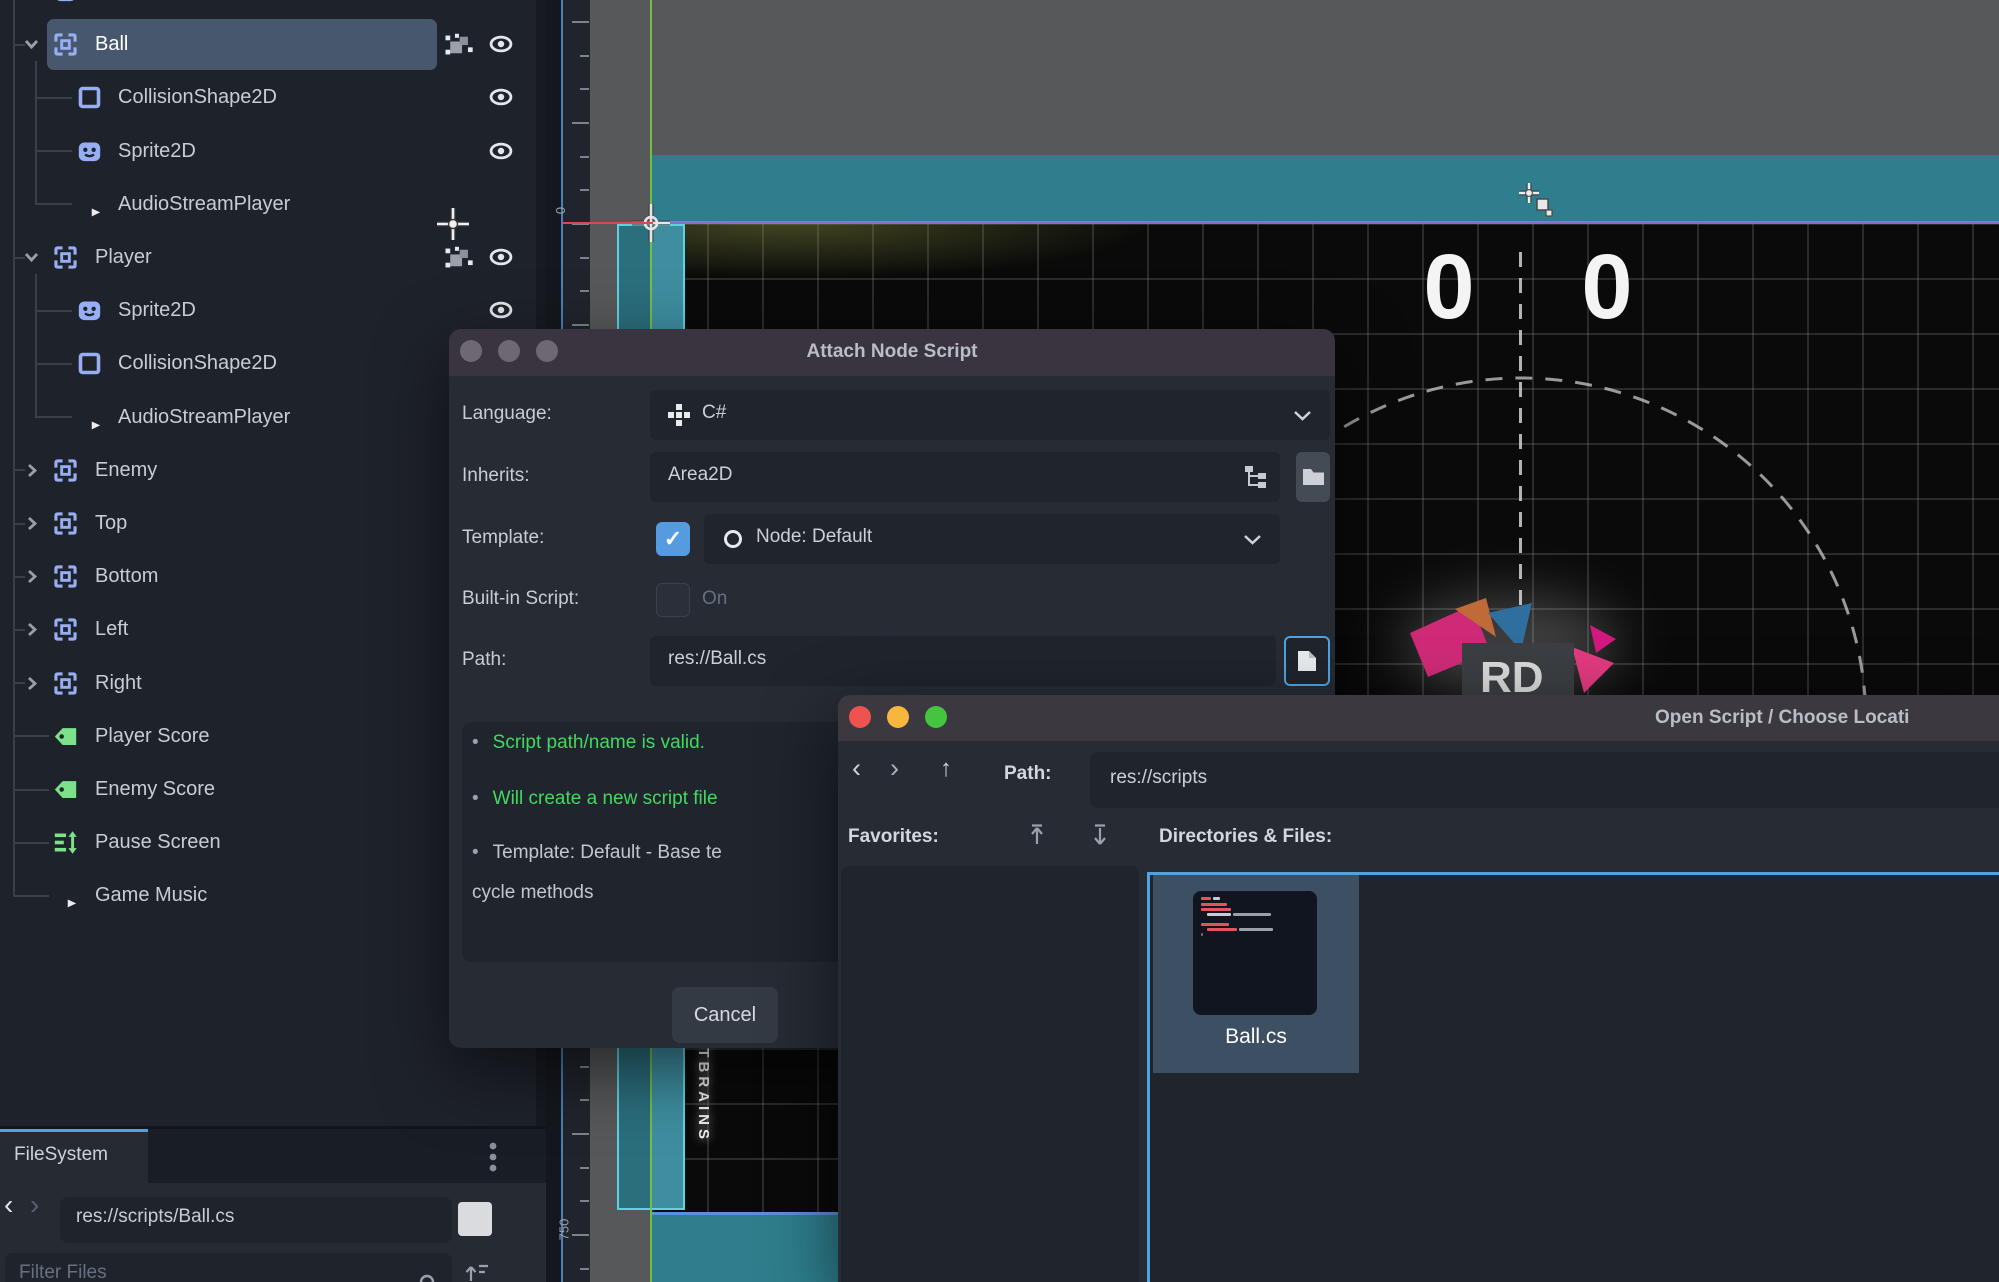 The height and width of the screenshot is (1282, 1999). Describe the element at coordinates (533, 892) in the screenshot. I see `validation-message: cycle methods` at that location.